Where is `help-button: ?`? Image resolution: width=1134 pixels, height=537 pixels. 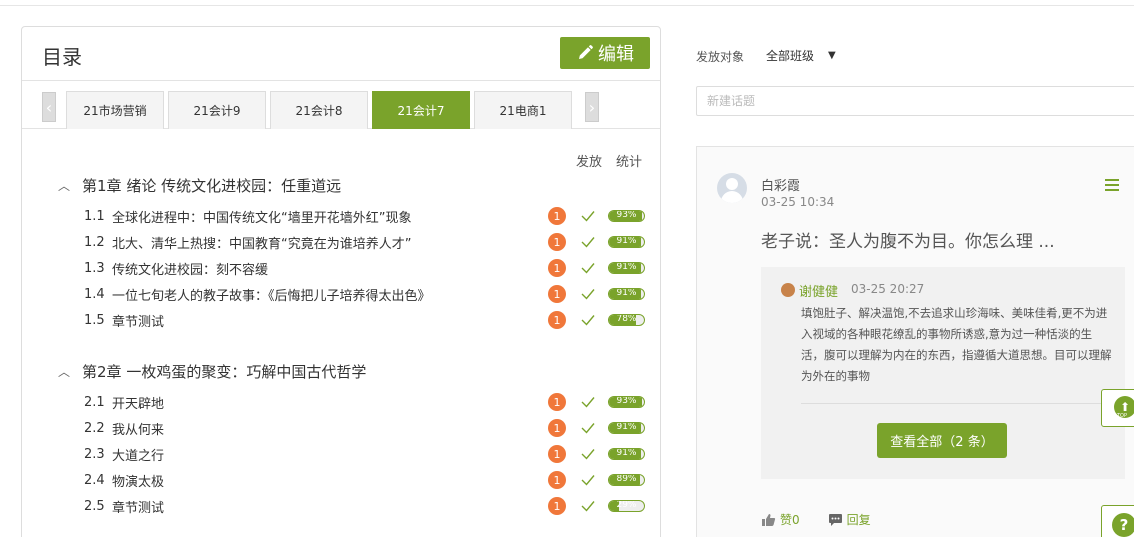 help-button: ? is located at coordinates (1117, 521).